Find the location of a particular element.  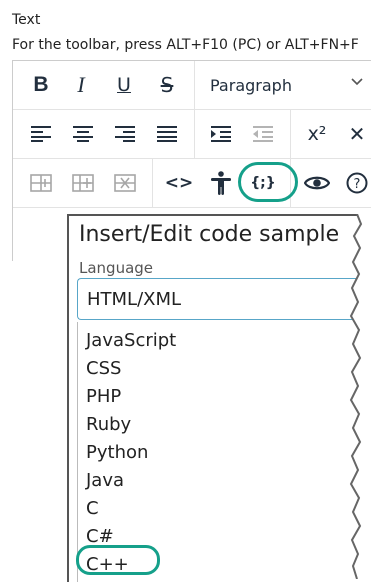

language-option: C is located at coordinates (92, 508).